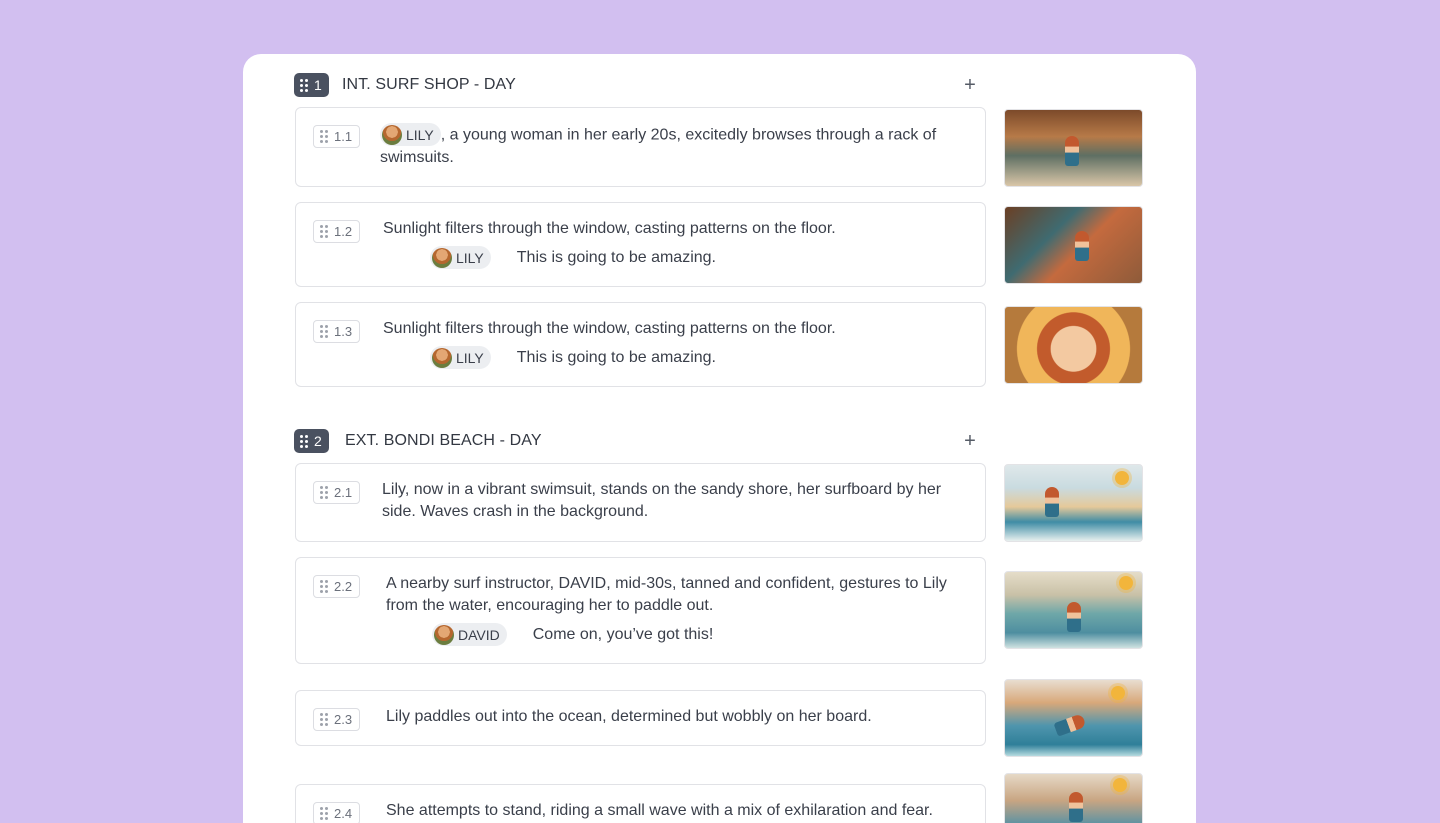 This screenshot has width=1440, height=823. I want to click on shot-number-badge: 2.3, so click(337, 719).